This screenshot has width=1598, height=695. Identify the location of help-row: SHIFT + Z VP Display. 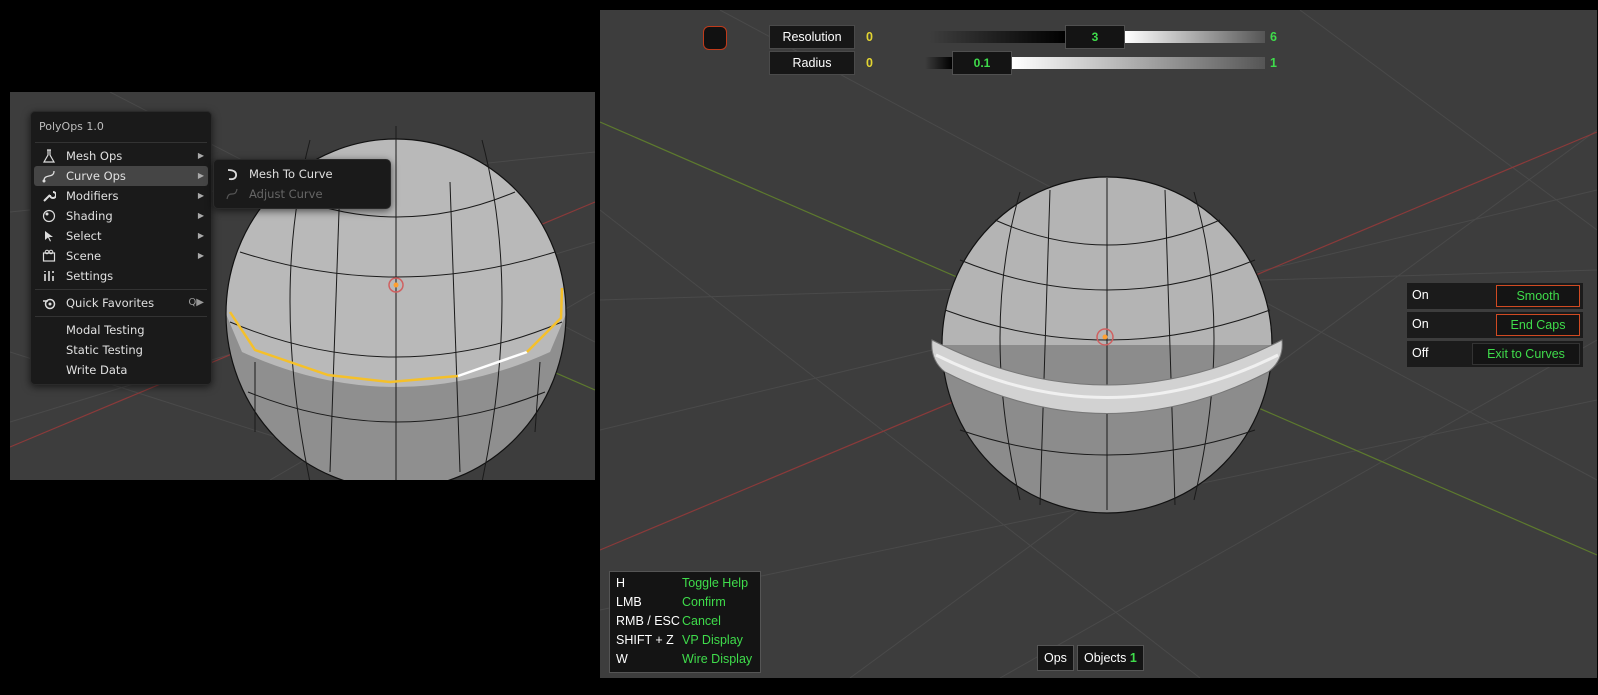
(686, 642).